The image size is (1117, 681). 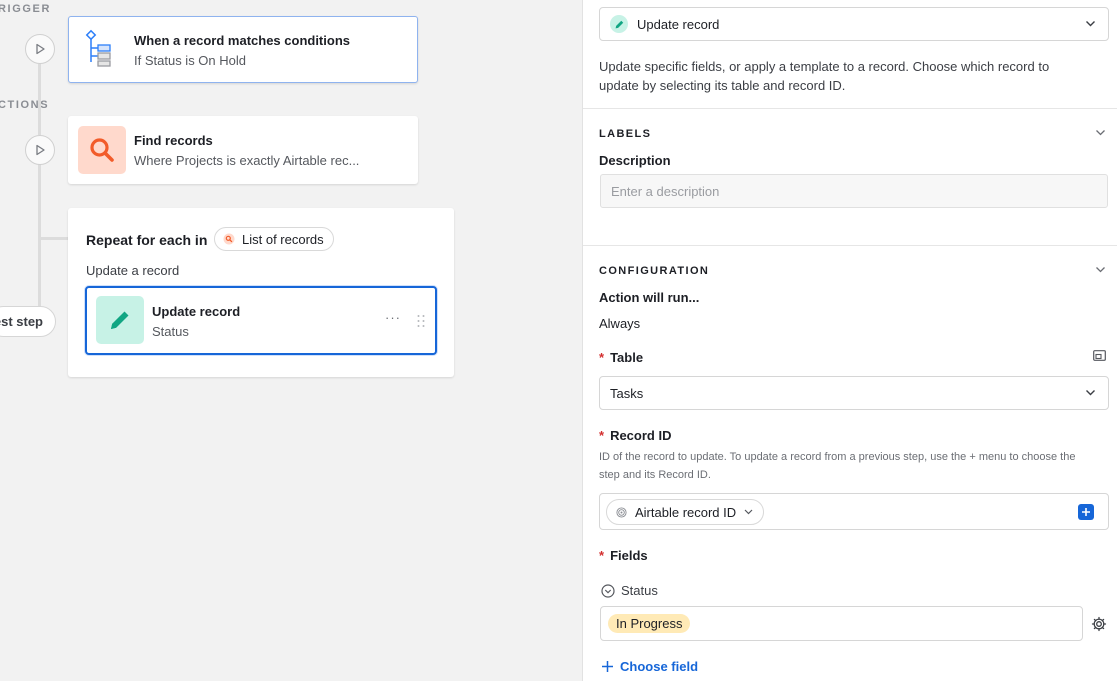 What do you see at coordinates (242, 40) in the screenshot?
I see `trigger-title: When a record matches conditions` at bounding box center [242, 40].